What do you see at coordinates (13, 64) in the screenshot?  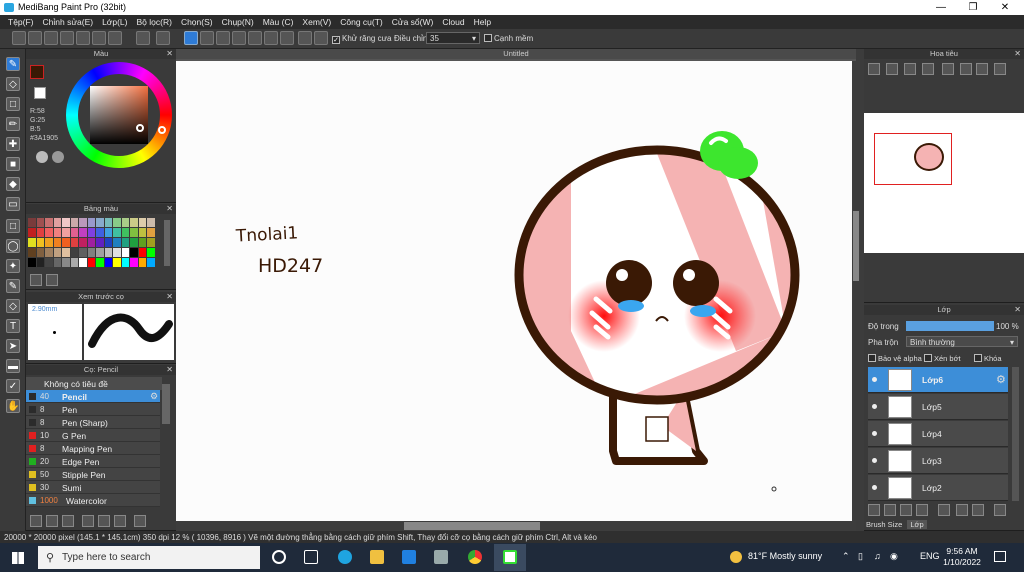 I see `brush-tool-icon: ✎` at bounding box center [13, 64].